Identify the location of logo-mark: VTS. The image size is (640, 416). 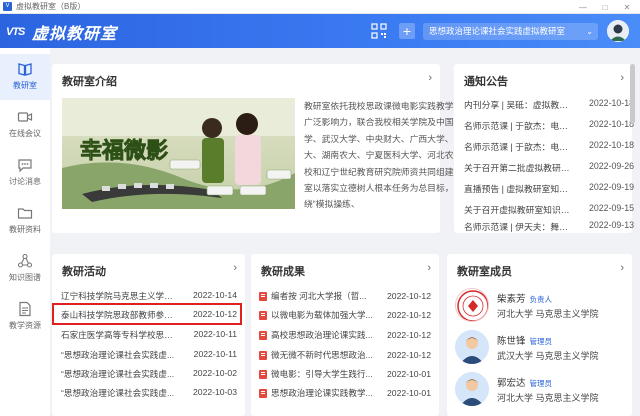
(15, 32).